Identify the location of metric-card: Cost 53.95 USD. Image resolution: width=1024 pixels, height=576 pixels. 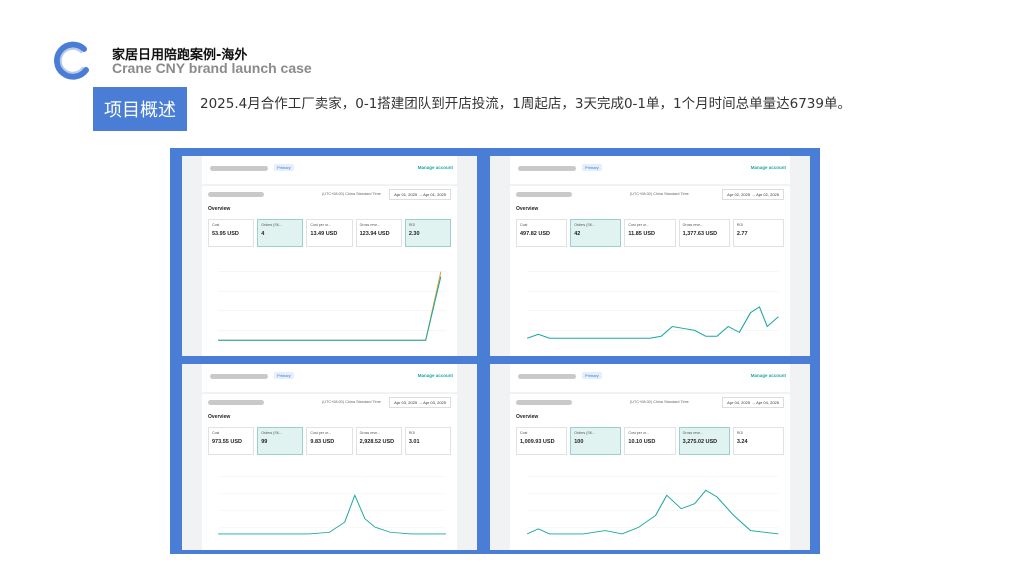
(231, 233).